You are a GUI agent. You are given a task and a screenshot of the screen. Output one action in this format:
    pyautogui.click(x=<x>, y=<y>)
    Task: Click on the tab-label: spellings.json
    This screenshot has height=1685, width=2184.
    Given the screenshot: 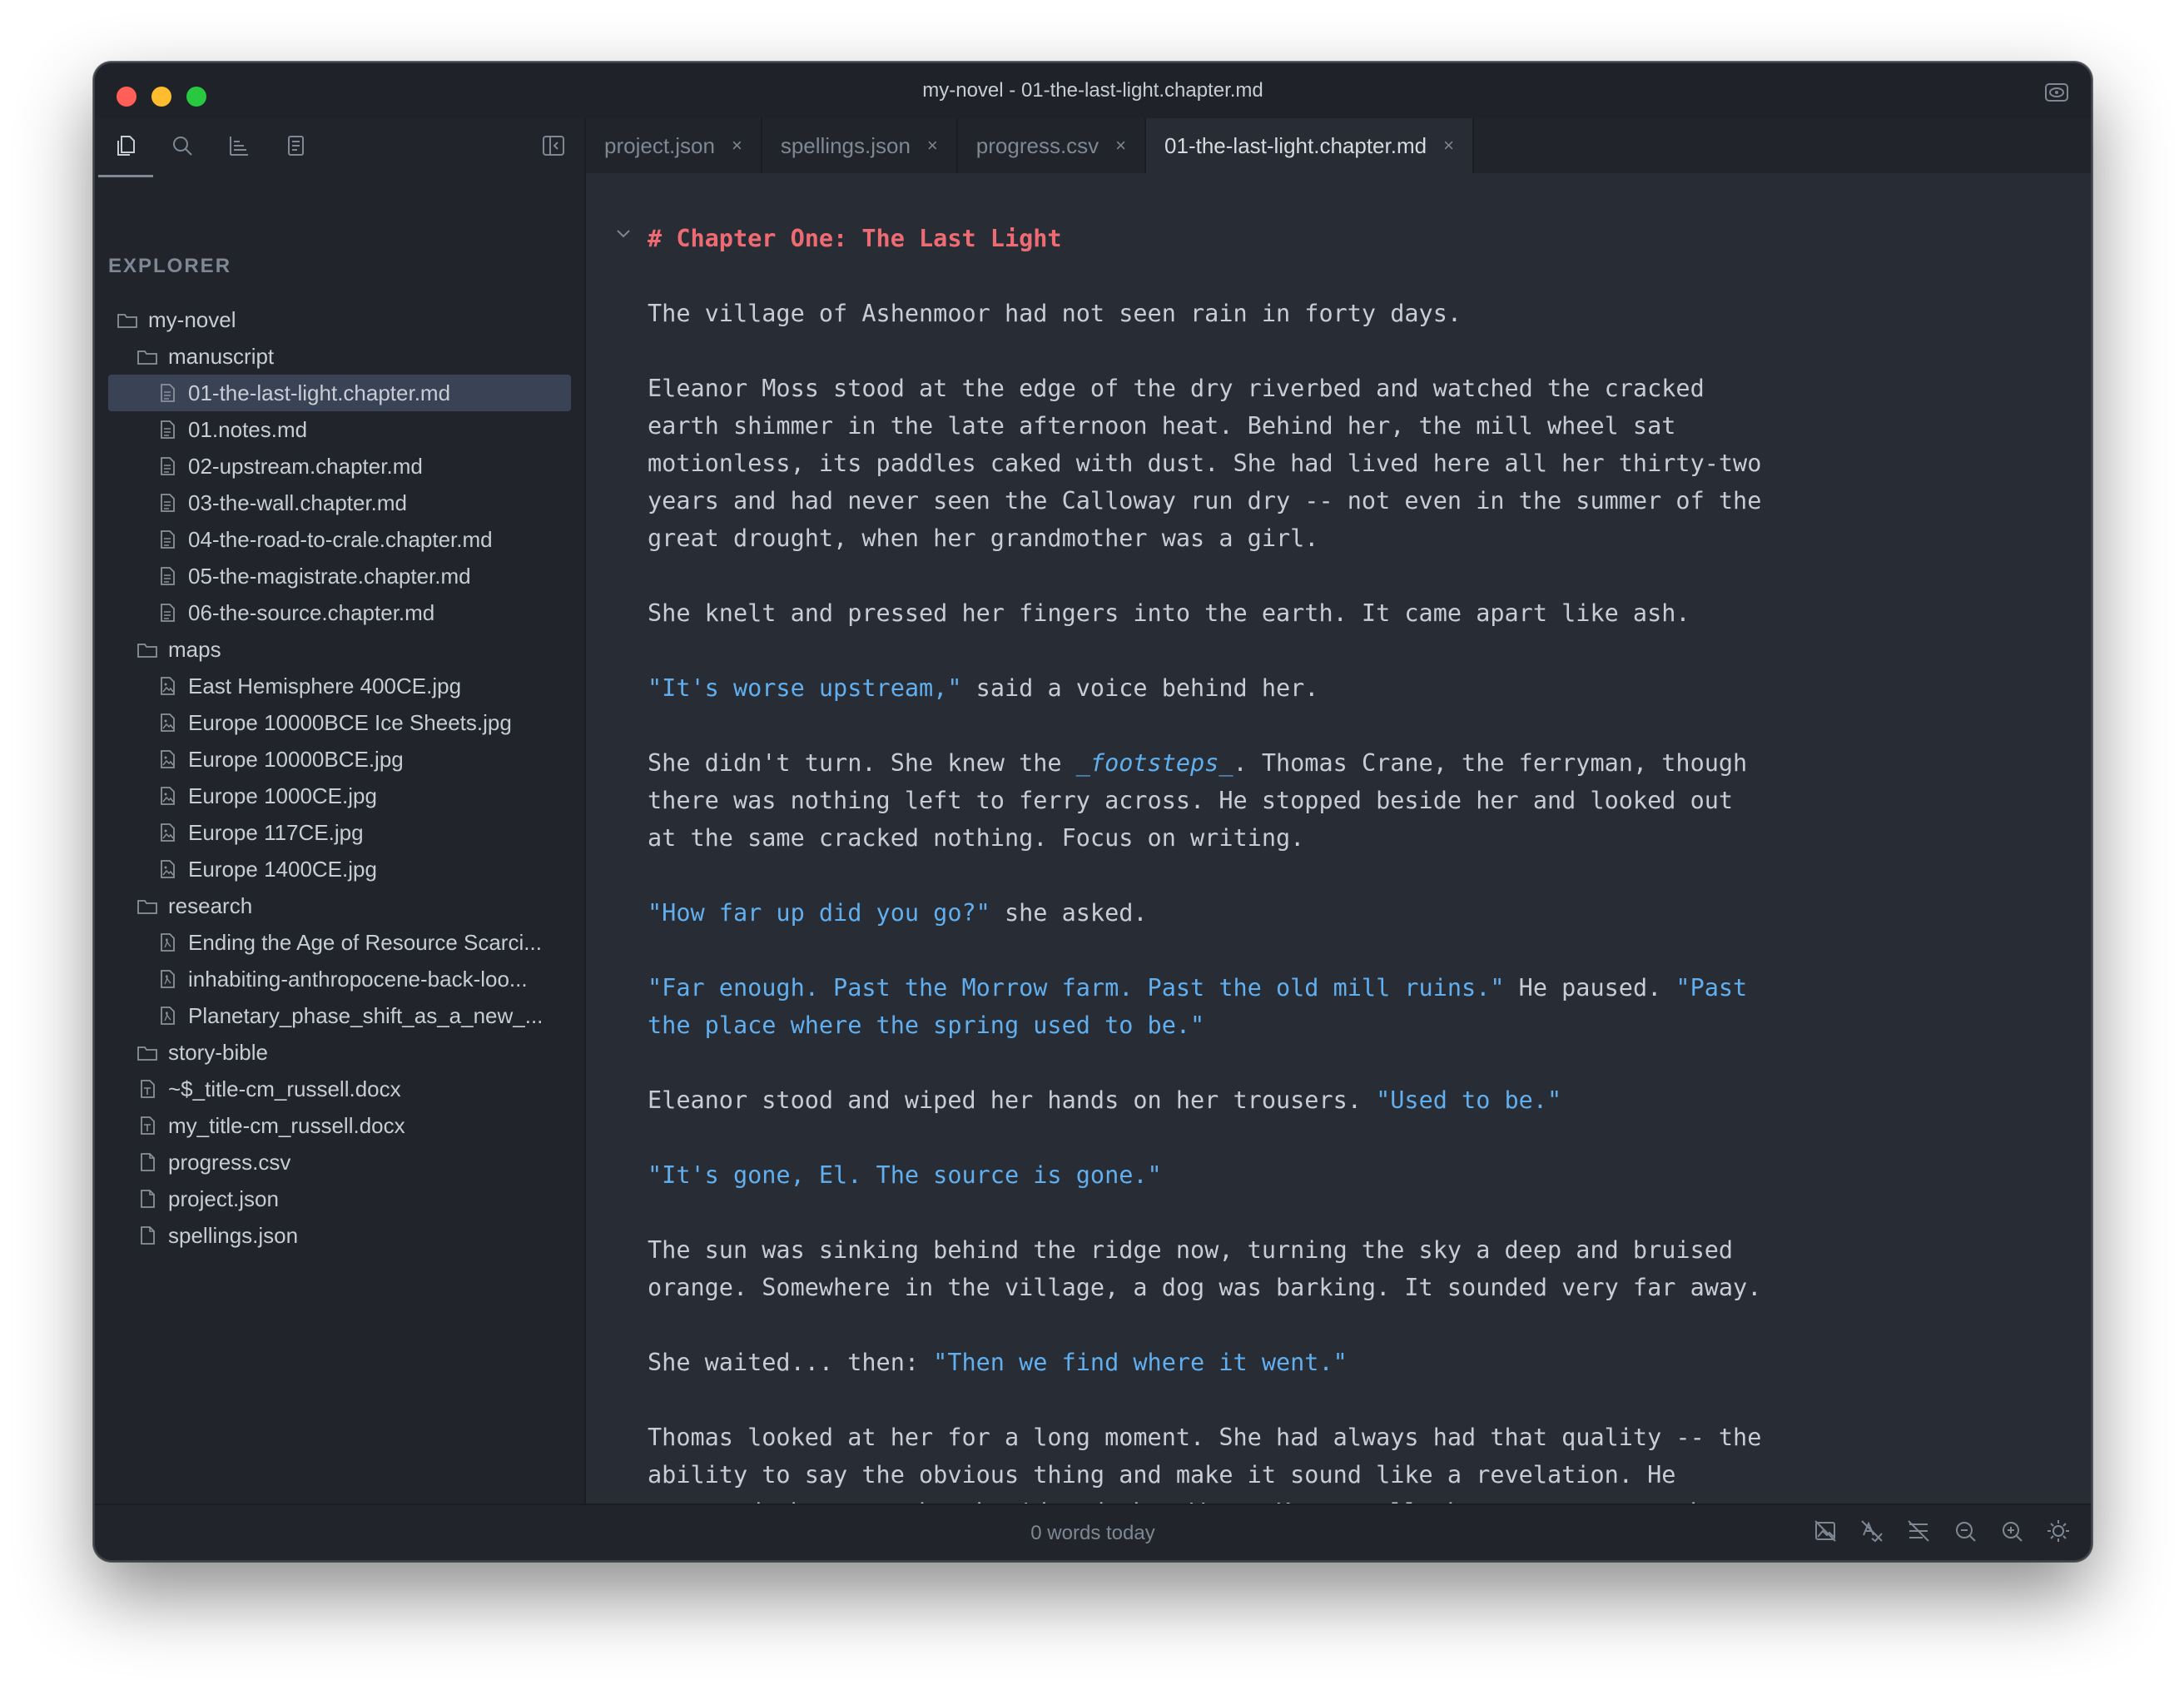 What is the action you would take?
    pyautogui.click(x=845, y=145)
    